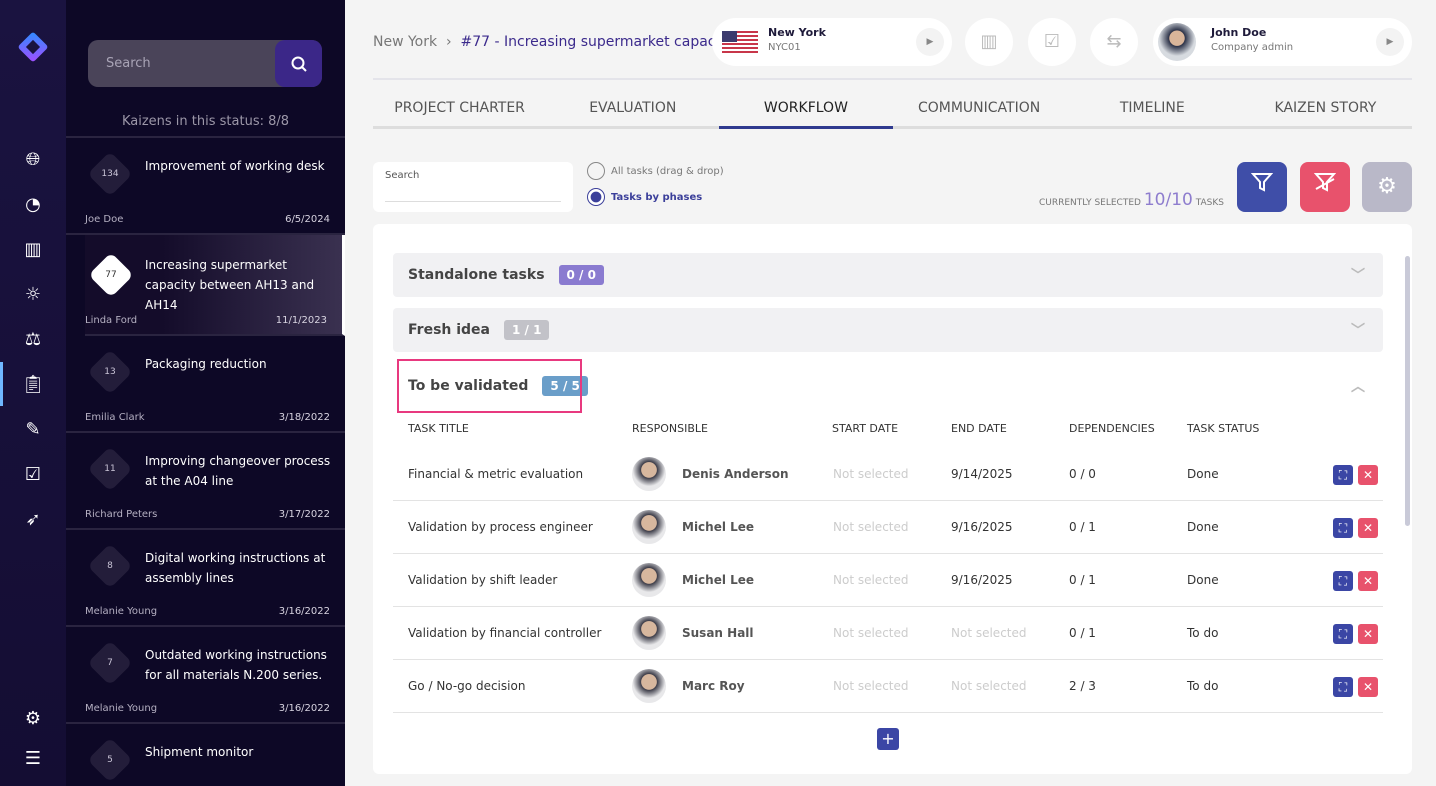  I want to click on gear-icon: ⚙, so click(1387, 186).